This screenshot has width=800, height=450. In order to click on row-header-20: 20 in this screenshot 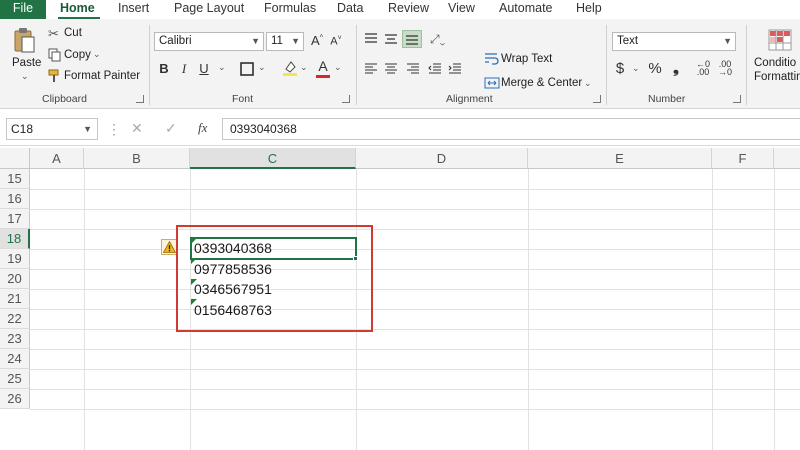, I will do `click(15, 279)`.